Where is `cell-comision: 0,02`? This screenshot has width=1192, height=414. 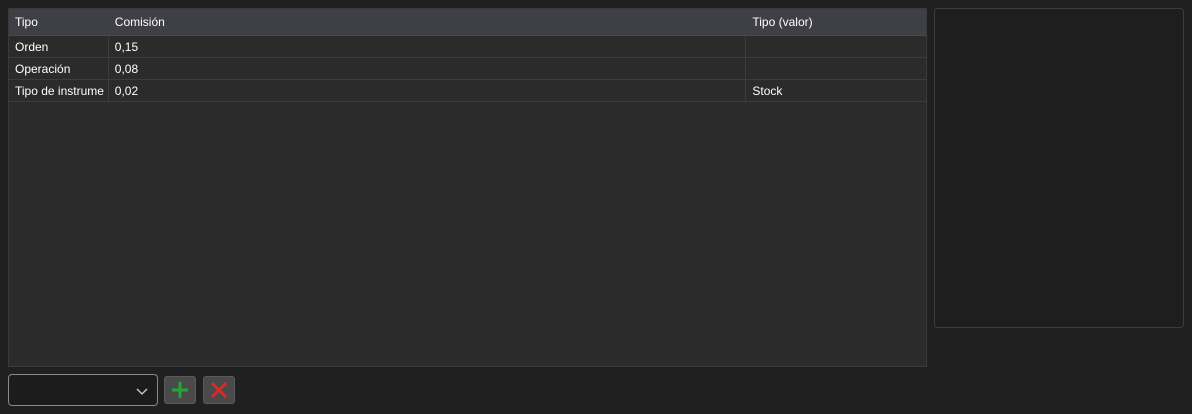
cell-comision: 0,02 is located at coordinates (428, 90).